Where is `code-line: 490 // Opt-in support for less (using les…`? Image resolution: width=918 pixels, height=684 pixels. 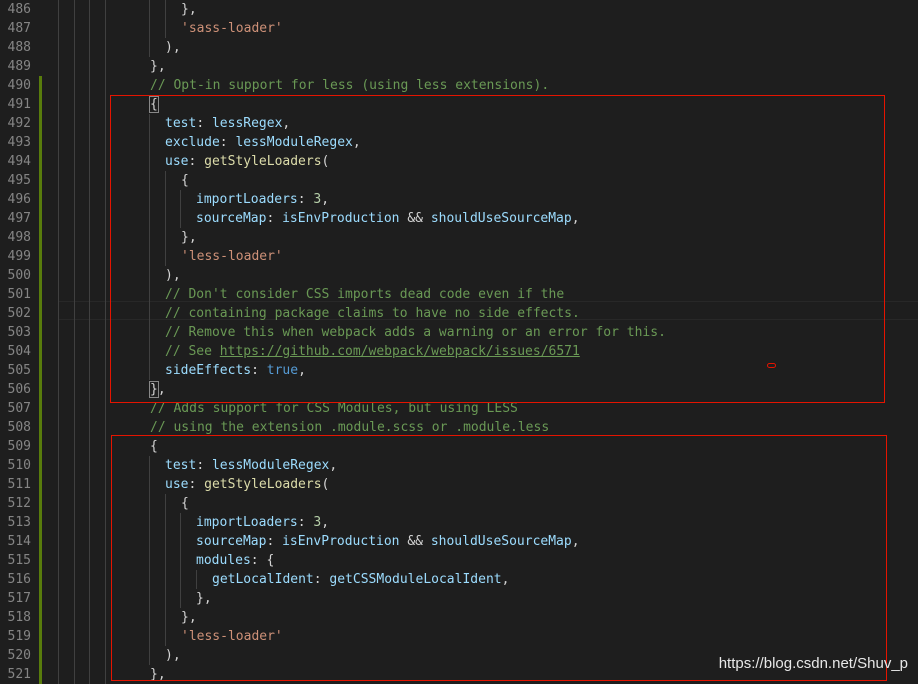
code-line: 490 // Opt-in support for less (using les… is located at coordinates (459, 85).